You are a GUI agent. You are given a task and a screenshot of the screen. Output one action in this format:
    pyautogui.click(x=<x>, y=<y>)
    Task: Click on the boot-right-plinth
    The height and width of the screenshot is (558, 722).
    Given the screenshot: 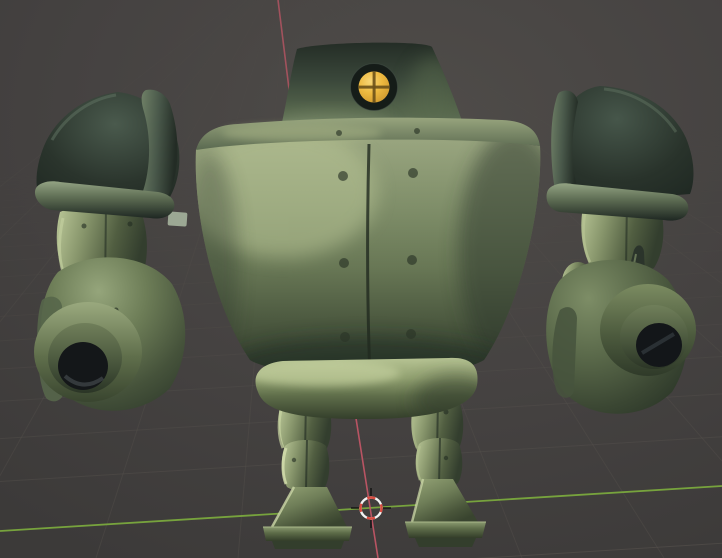 What is the action you would take?
    pyautogui.click(x=445, y=530)
    